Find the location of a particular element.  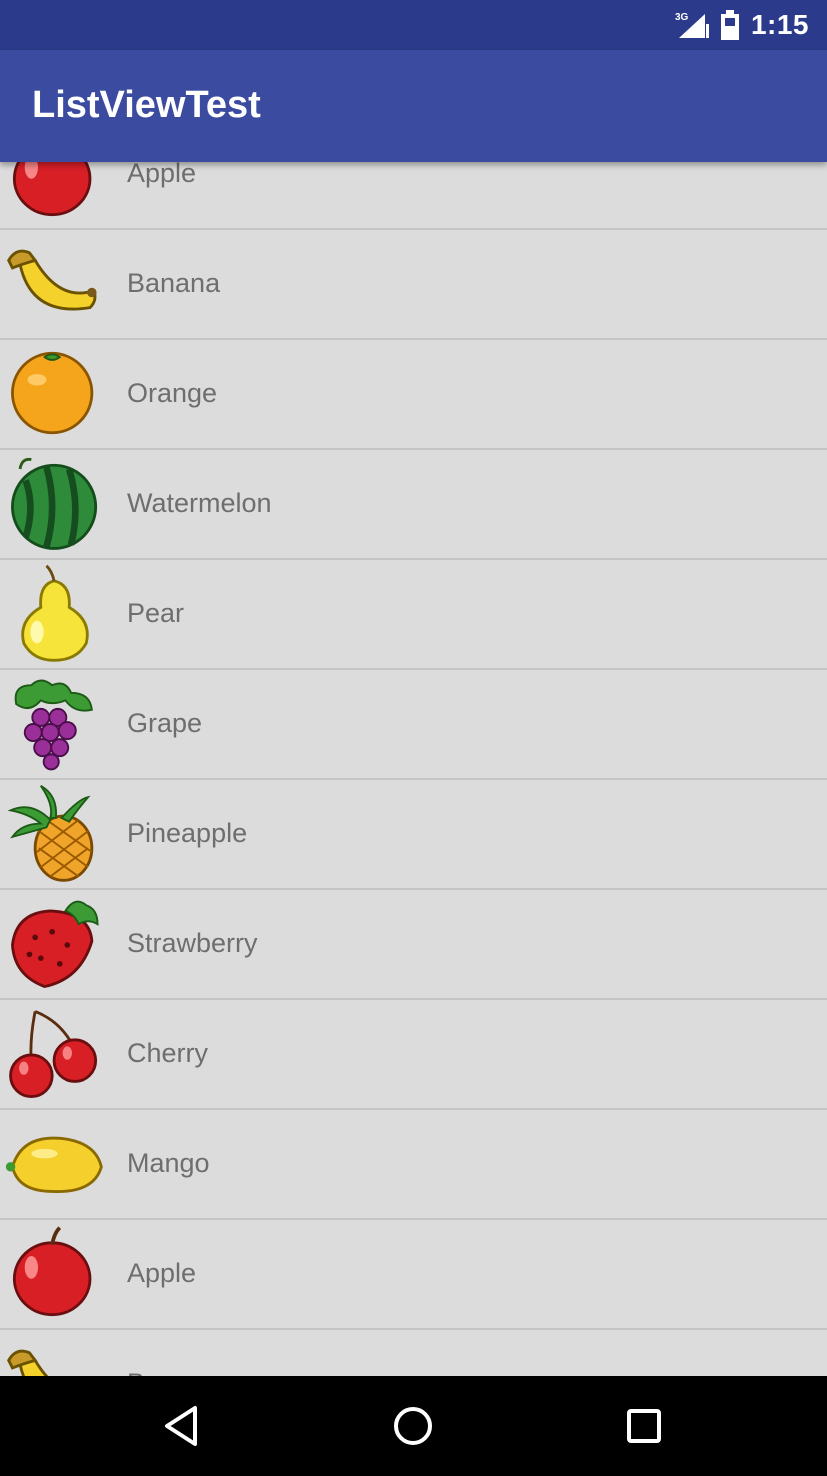

pear-icon is located at coordinates (55, 613).